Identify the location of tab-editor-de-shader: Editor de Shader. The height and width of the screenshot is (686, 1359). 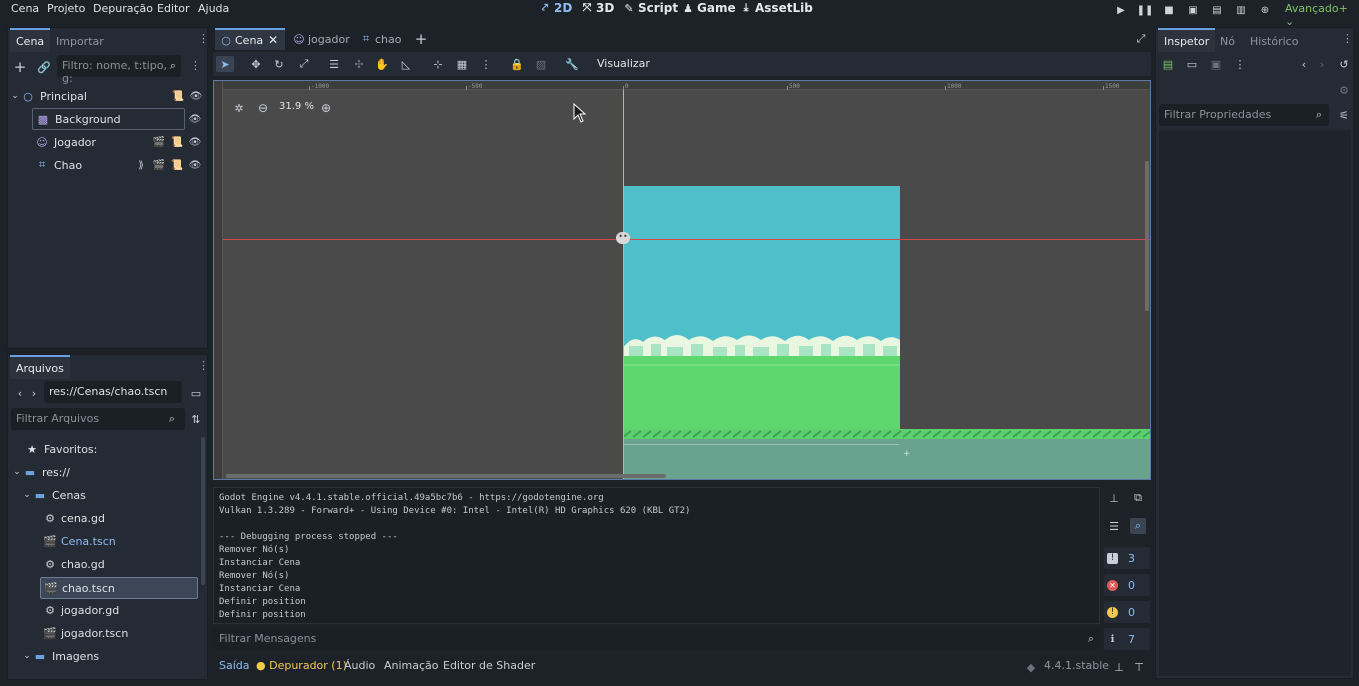
(489, 665).